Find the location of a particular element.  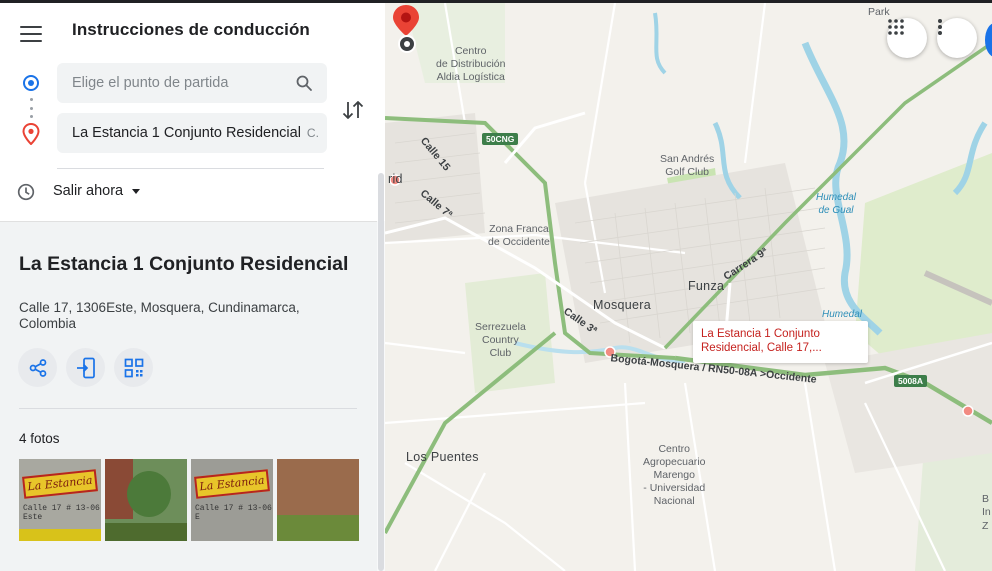

start-point-placeholder: Elige el punto de partida is located at coordinates (150, 83).